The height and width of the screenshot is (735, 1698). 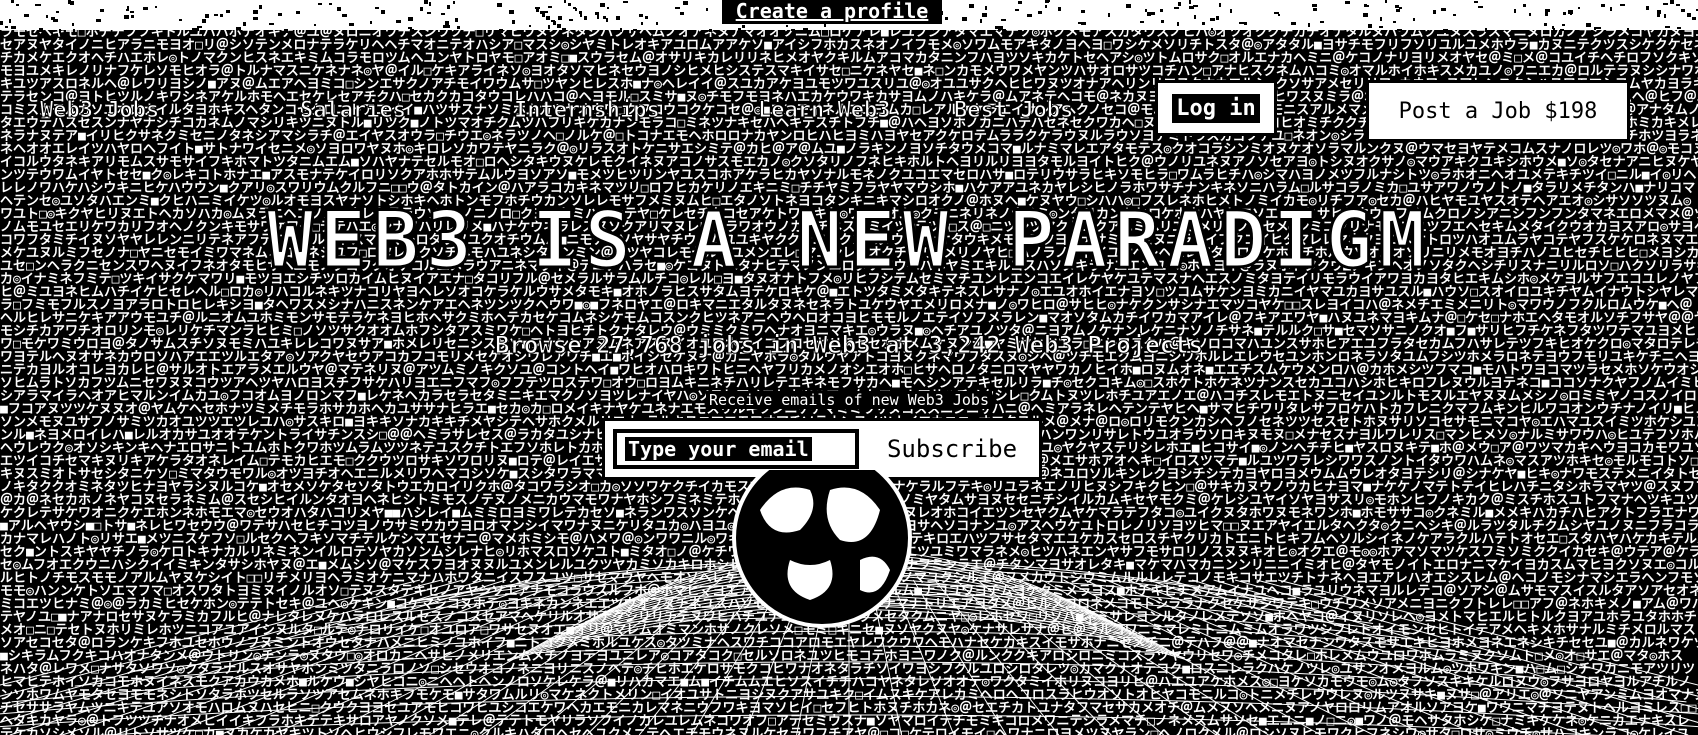 I want to click on login-button: Log in, so click(x=1216, y=108).